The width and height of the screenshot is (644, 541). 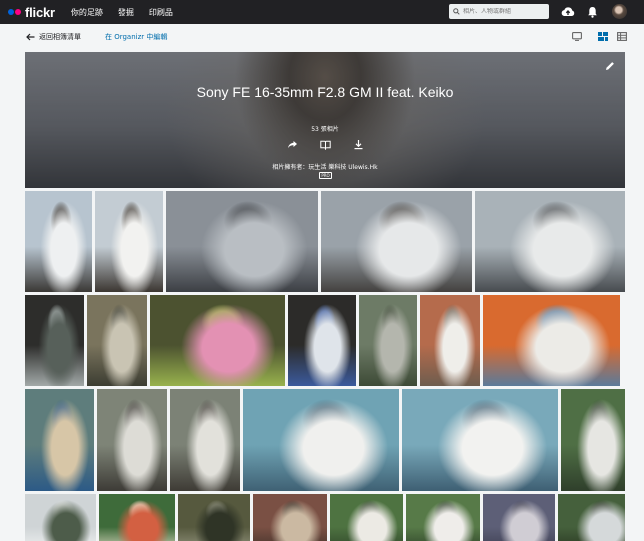 What do you see at coordinates (292, 144) in the screenshot?
I see `share-icon` at bounding box center [292, 144].